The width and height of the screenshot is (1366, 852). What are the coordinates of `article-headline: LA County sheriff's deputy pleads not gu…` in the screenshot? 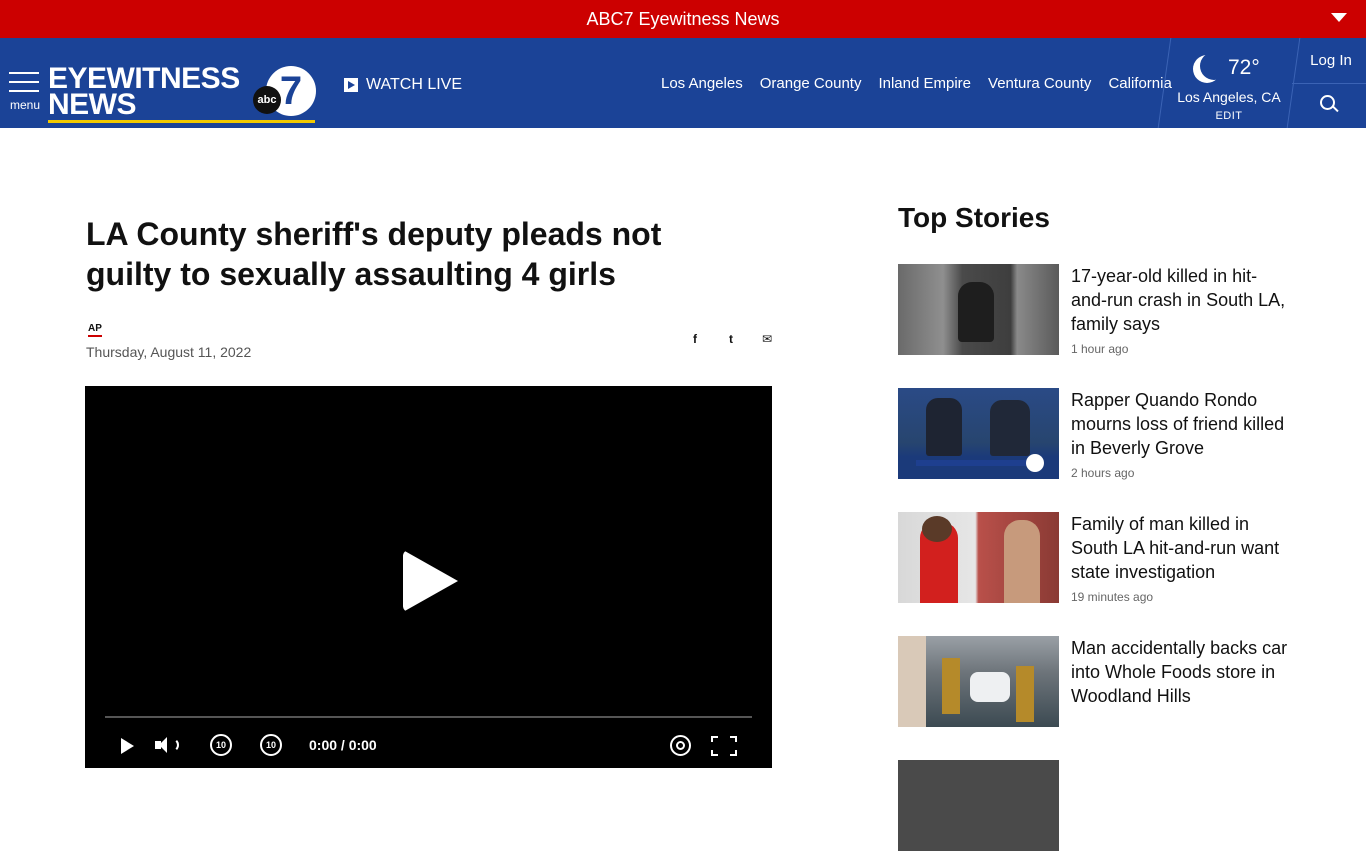 It's located at (374, 254).